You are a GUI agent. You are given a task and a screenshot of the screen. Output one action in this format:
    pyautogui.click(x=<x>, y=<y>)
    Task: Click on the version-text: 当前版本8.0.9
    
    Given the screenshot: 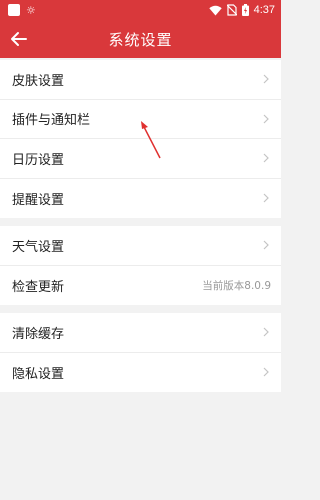 What is the action you would take?
    pyautogui.click(x=236, y=285)
    